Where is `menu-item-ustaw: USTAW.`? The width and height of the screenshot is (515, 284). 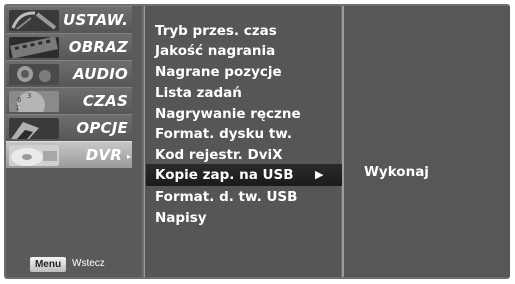 menu-item-ustaw: USTAW. is located at coordinates (69, 20).